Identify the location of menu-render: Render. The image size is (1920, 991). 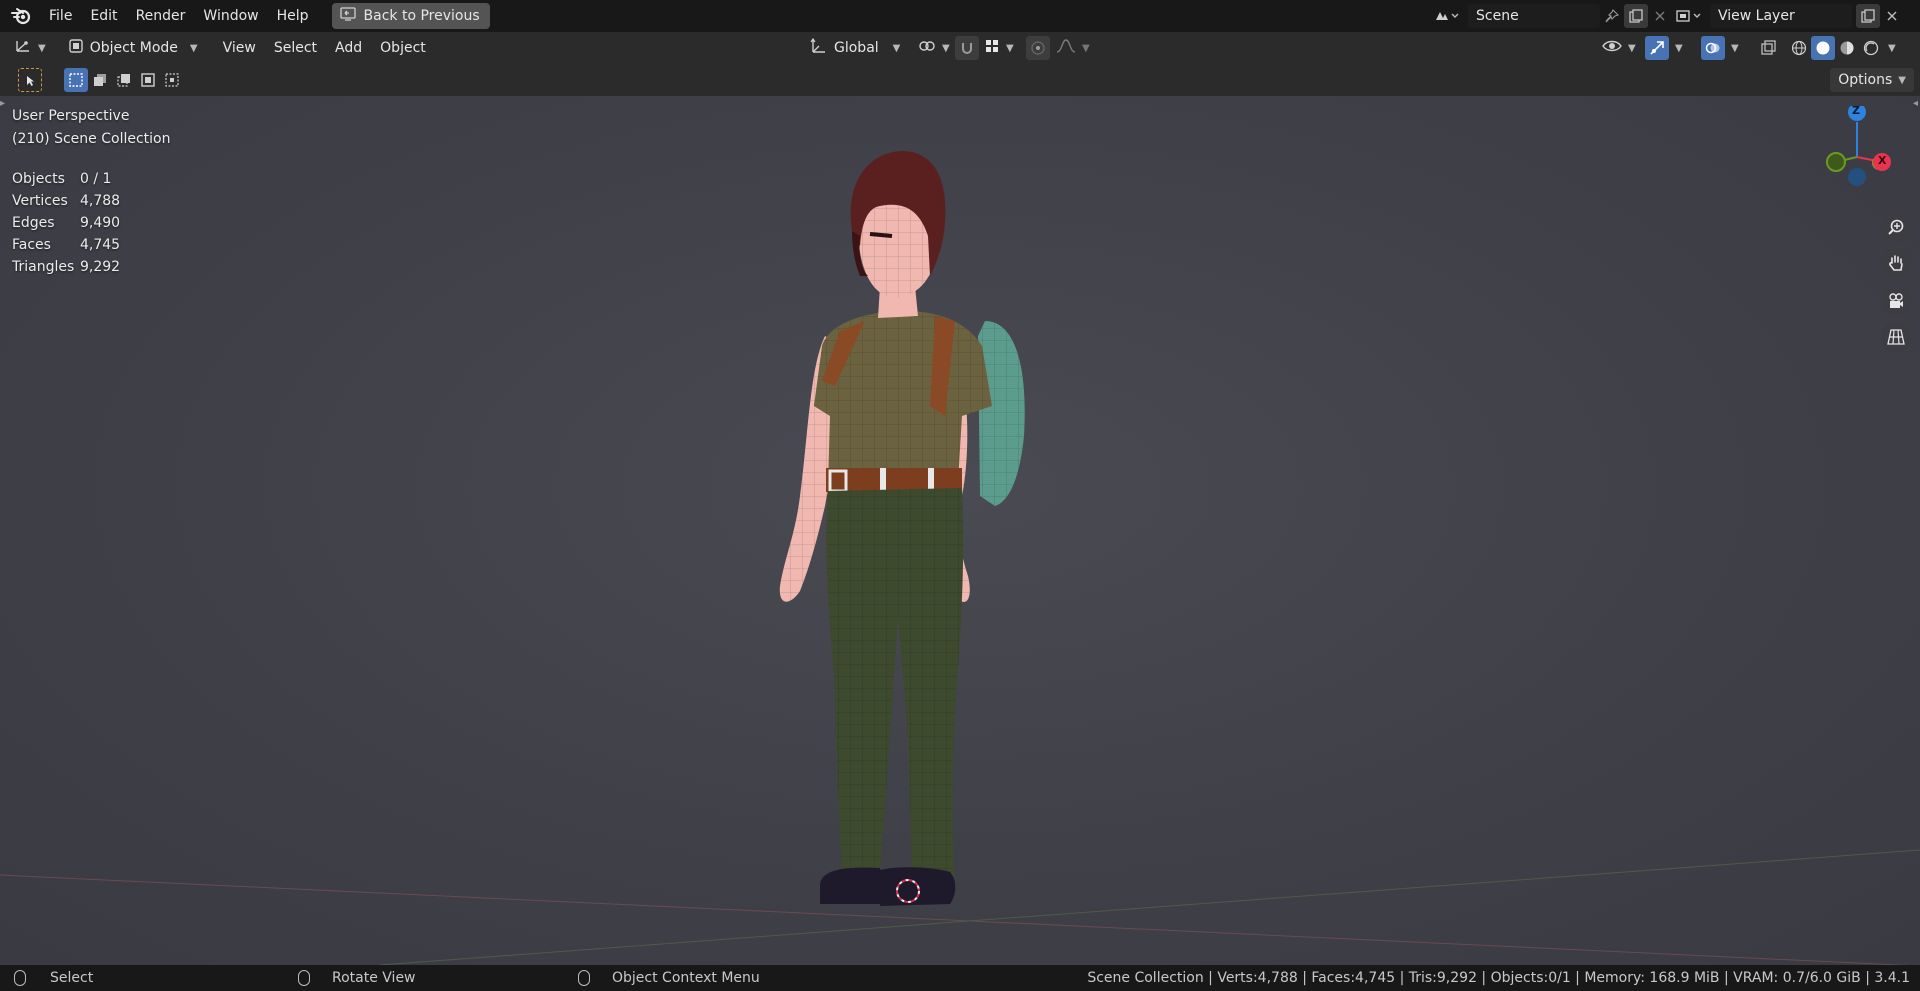
(161, 16).